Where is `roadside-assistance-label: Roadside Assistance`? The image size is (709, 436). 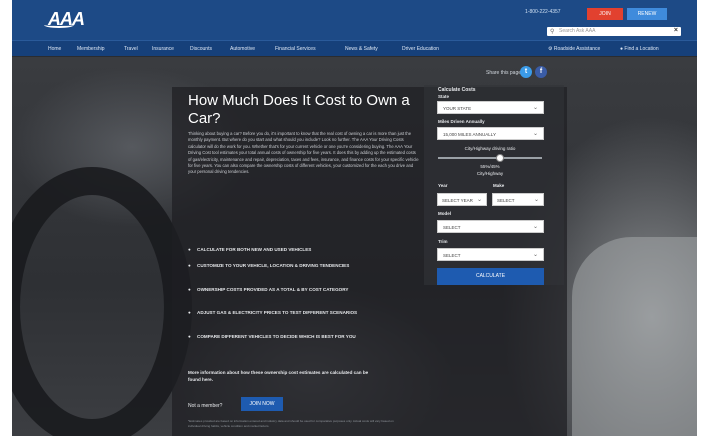
roadside-assistance-label: Roadside Assistance is located at coordinates (577, 49).